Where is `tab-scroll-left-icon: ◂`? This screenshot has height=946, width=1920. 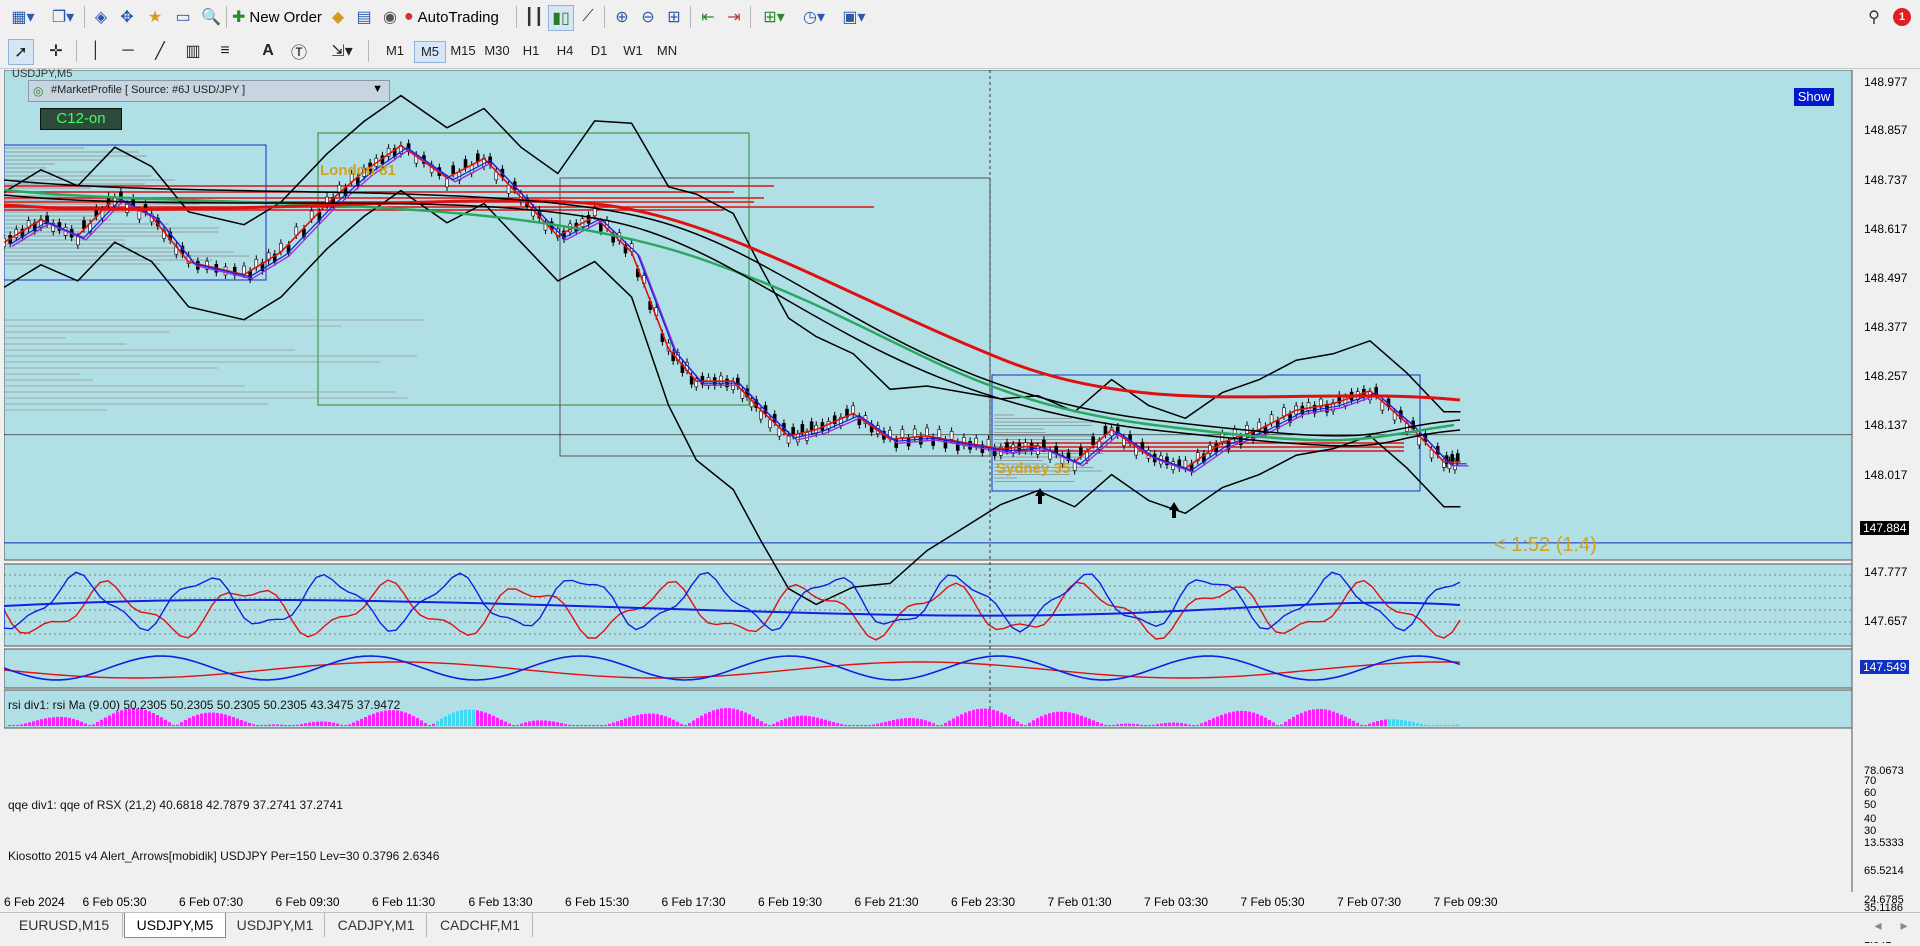
tab-scroll-left-icon: ◂ is located at coordinates (1878, 925).